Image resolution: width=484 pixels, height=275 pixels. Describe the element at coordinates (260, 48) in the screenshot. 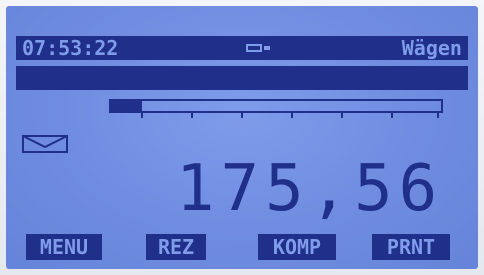

I see `battery-icon` at that location.